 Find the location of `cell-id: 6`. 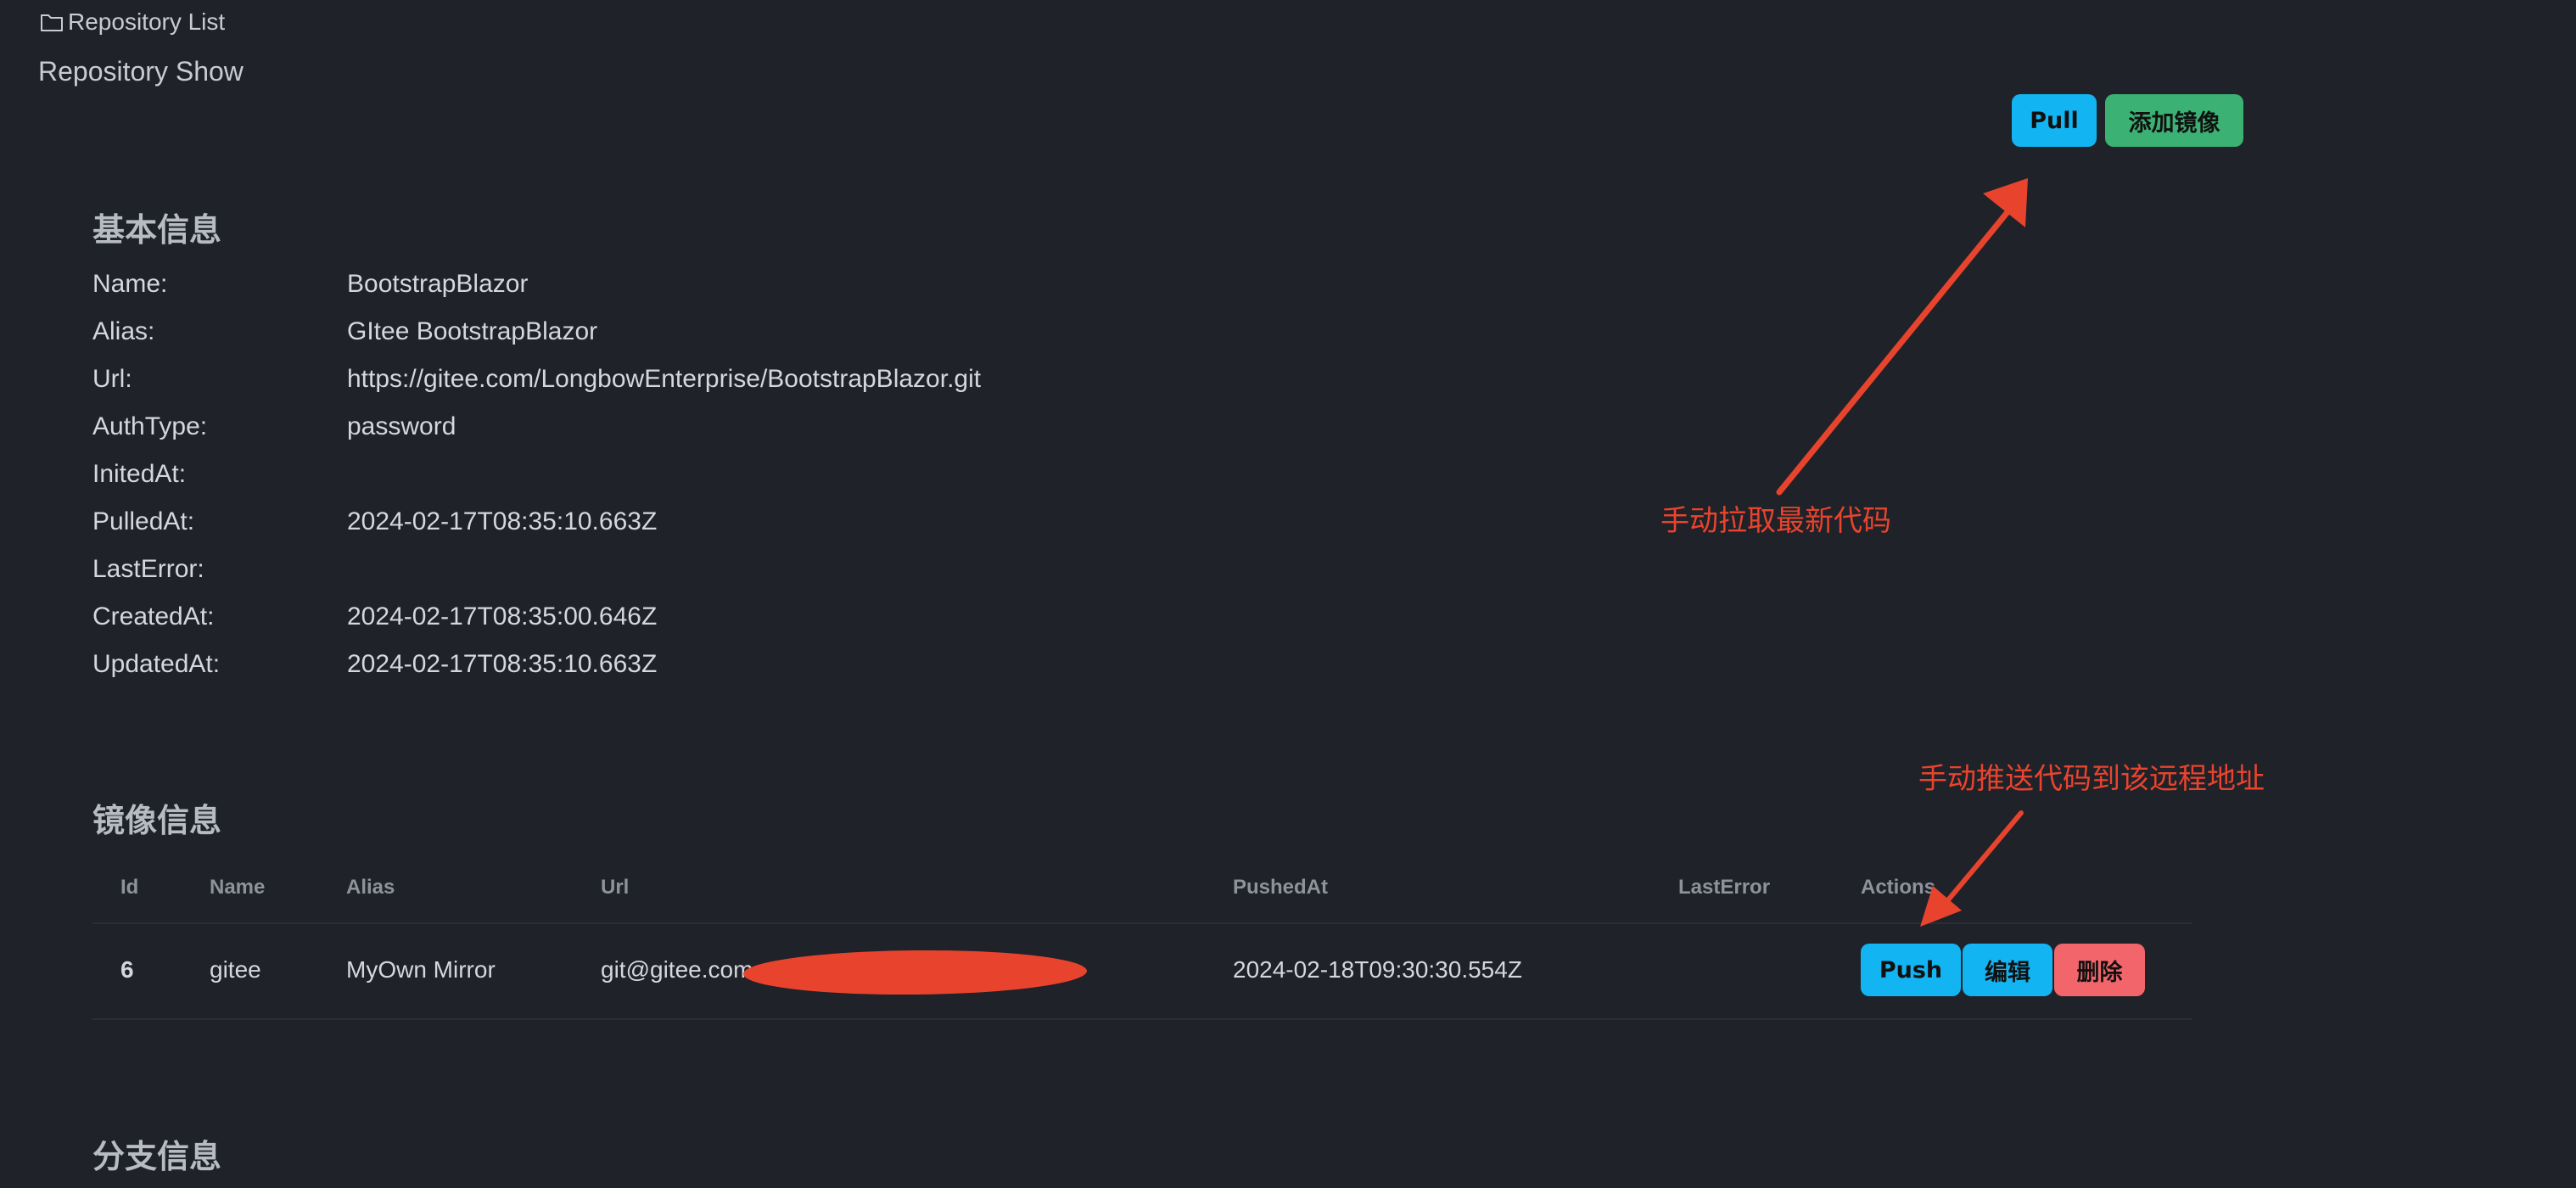

cell-id: 6 is located at coordinates (127, 969).